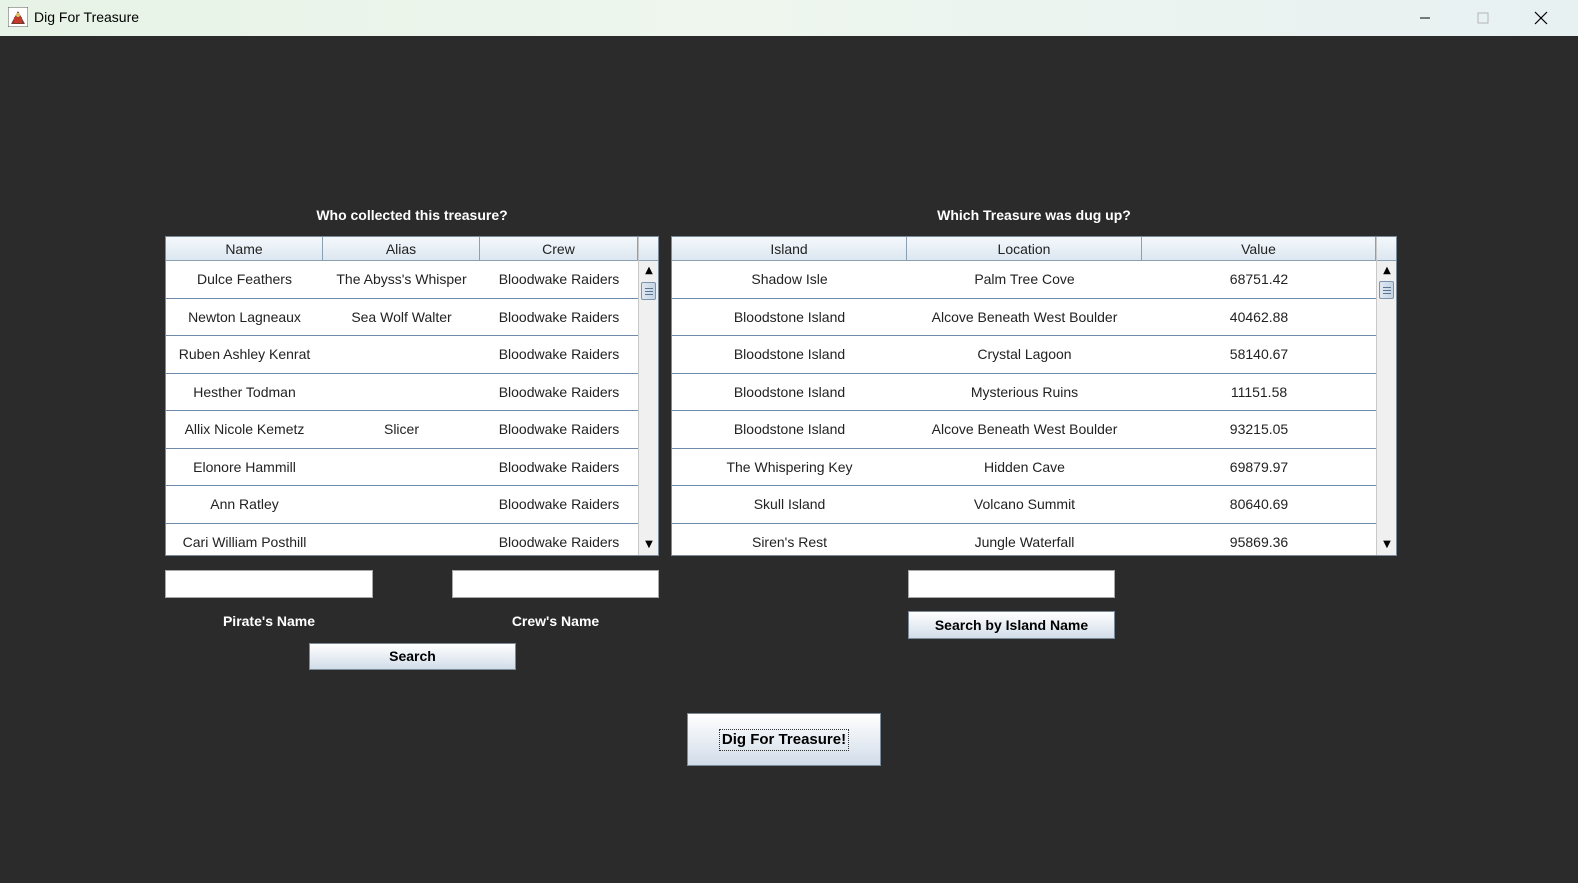 This screenshot has height=883, width=1578. What do you see at coordinates (244, 429) in the screenshot?
I see `cell-name: Allix Nicole Kemetz` at bounding box center [244, 429].